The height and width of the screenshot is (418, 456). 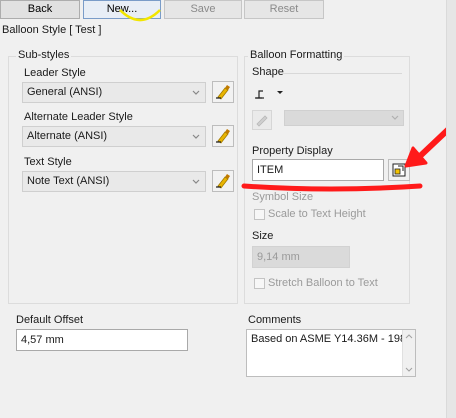 What do you see at coordinates (317, 214) in the screenshot?
I see `scale-to-text-height-label: Scale to Text Height` at bounding box center [317, 214].